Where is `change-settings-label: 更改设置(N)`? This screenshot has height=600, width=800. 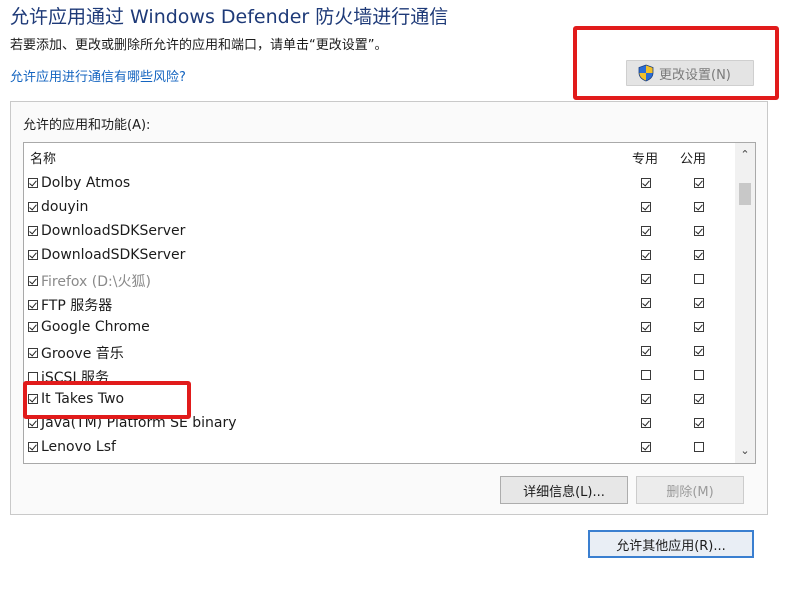 change-settings-label: 更改设置(N) is located at coordinates (695, 75).